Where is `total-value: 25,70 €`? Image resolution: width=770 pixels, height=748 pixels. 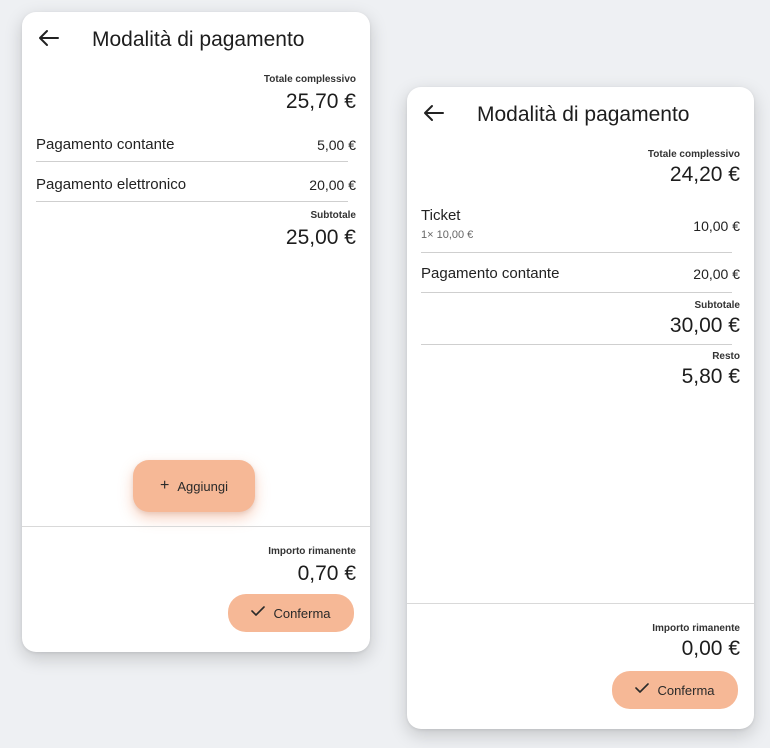
total-value: 25,70 € is located at coordinates (320, 101).